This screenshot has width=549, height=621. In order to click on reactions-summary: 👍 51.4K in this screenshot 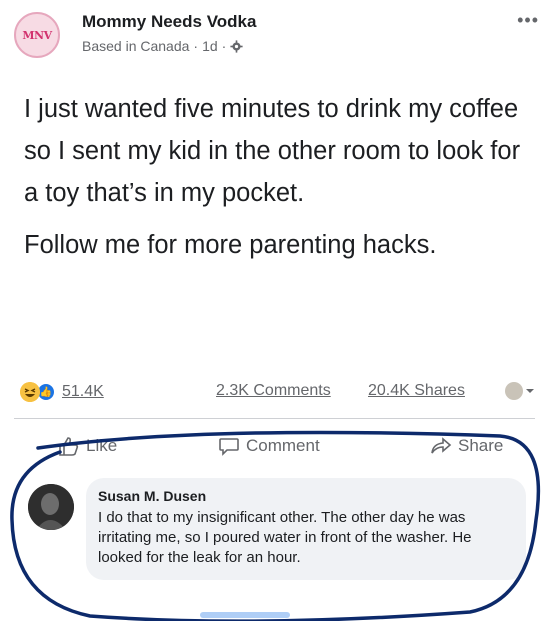, I will do `click(62, 392)`.